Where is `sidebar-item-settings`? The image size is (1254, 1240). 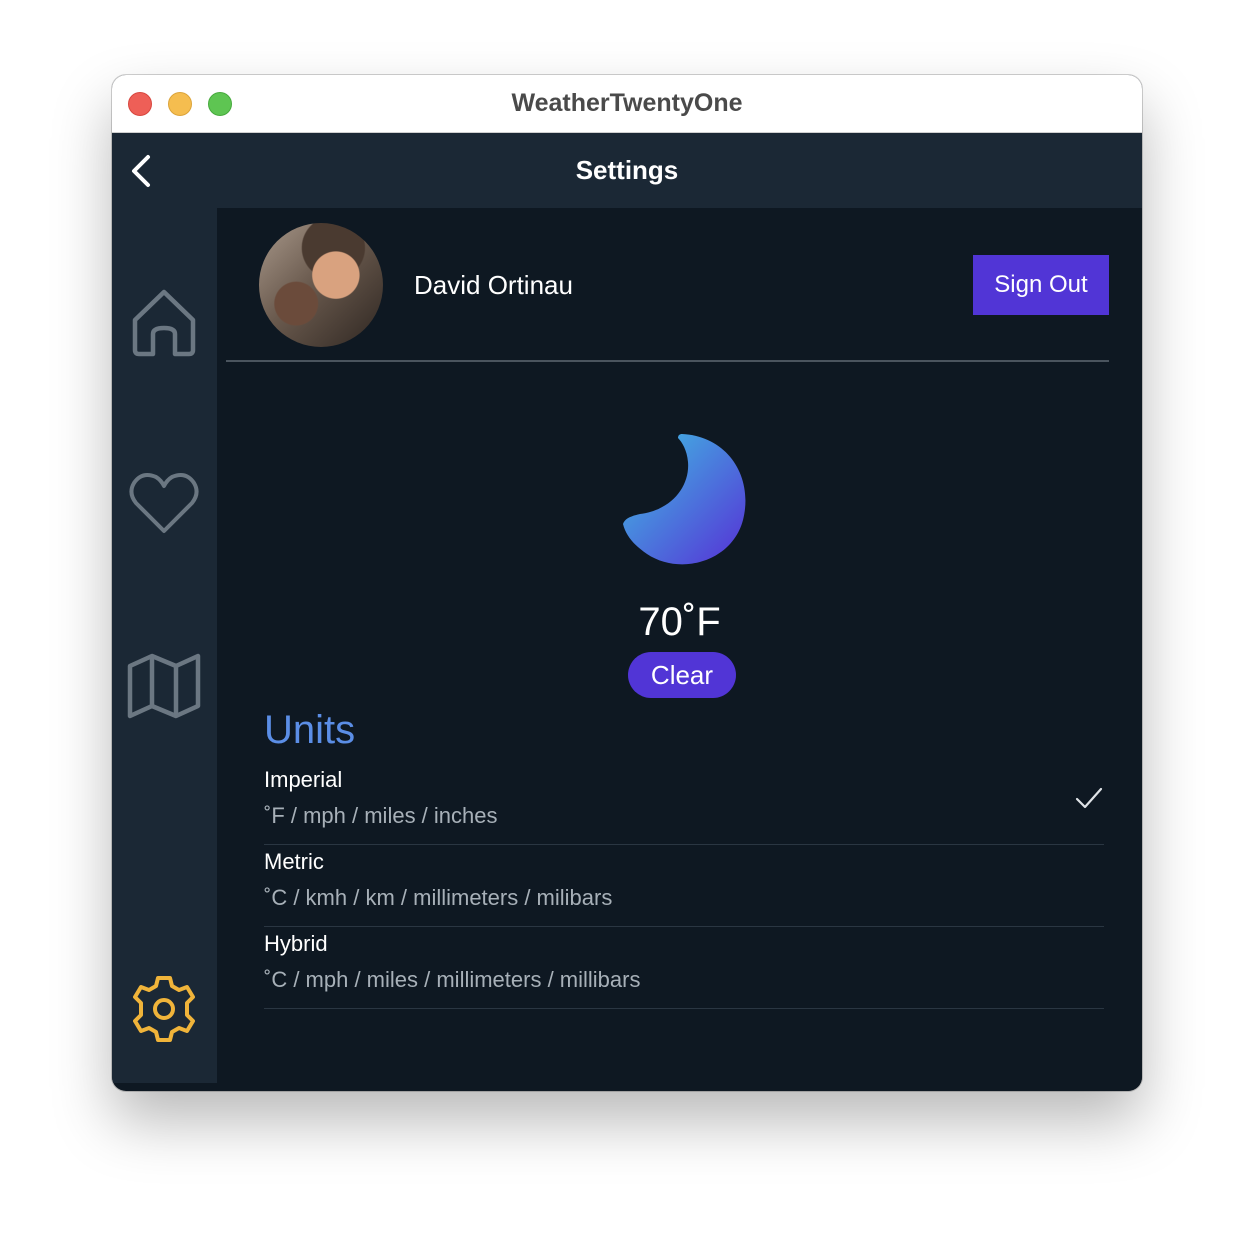
sidebar-item-settings is located at coordinates (164, 1009).